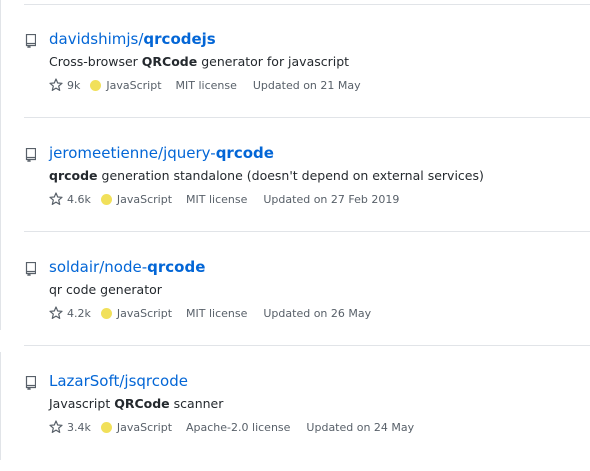 The image size is (590, 471). What do you see at coordinates (73, 85) in the screenshot?
I see `stars-count: 9k` at bounding box center [73, 85].